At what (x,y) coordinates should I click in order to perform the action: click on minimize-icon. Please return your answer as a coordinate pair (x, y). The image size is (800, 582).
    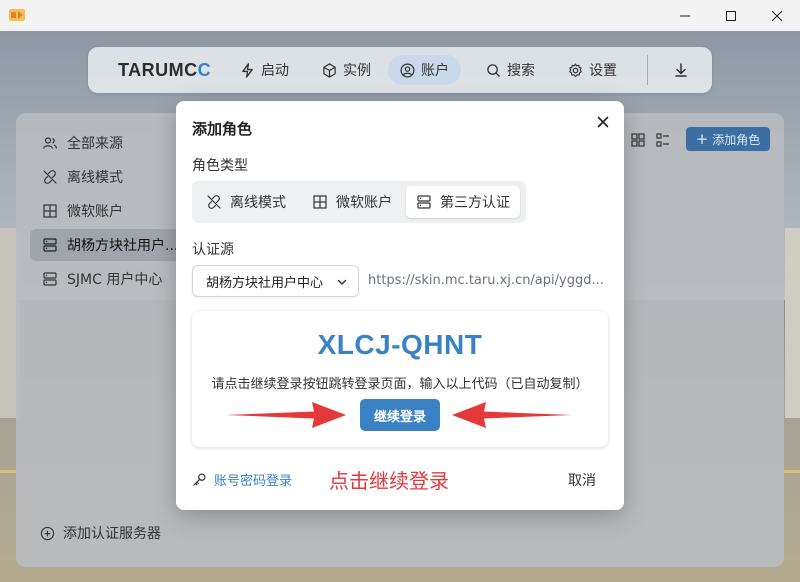
    Looking at the image, I should click on (685, 15).